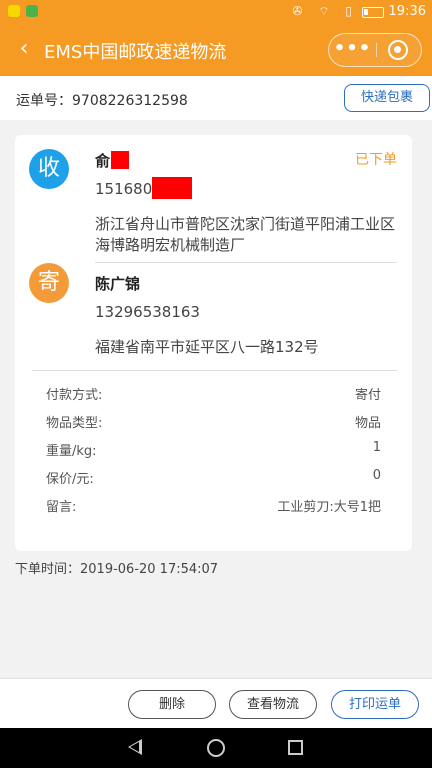  I want to click on print-waybill-button: 打印运单, so click(375, 704).